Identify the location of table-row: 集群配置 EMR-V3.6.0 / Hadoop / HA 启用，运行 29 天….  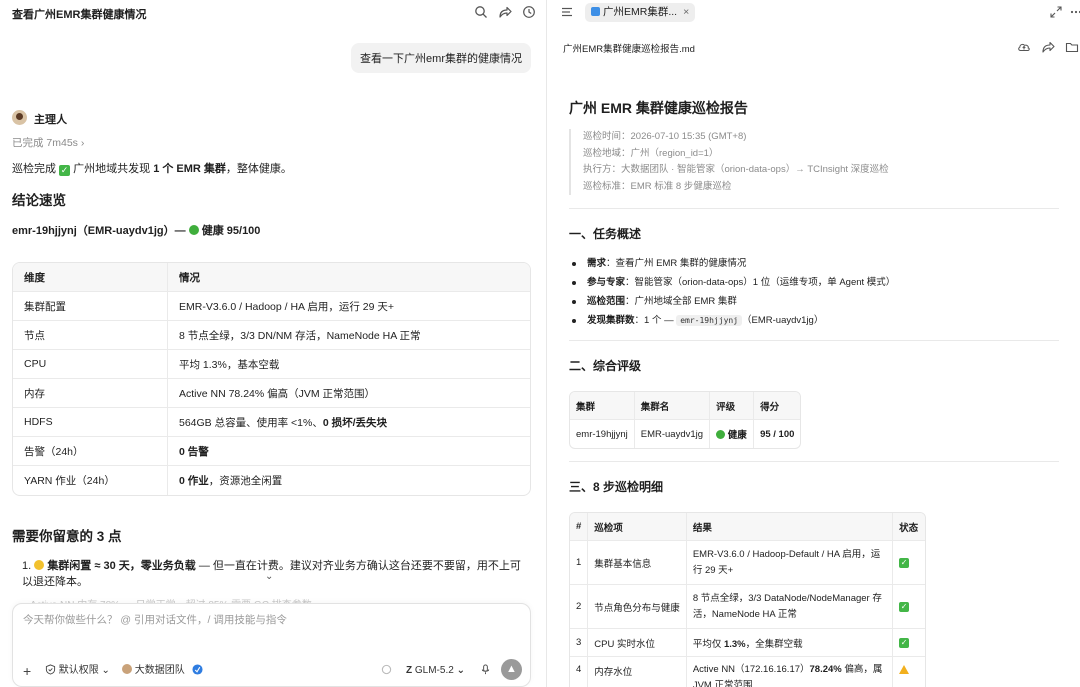
(271, 306).